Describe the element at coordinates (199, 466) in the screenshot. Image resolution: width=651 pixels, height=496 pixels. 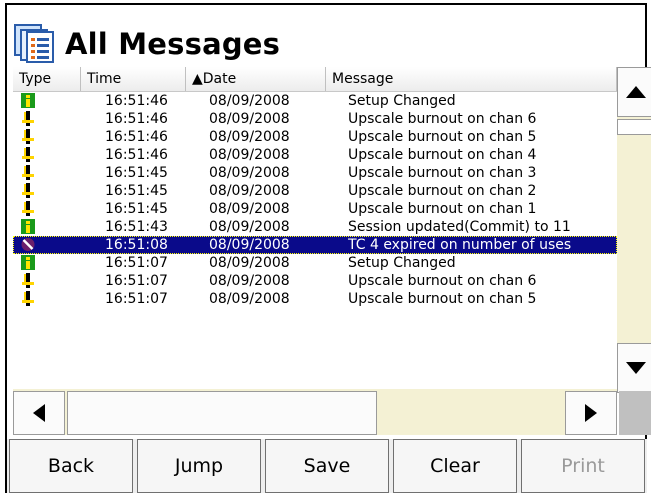
I see `jump-button: Jump` at that location.